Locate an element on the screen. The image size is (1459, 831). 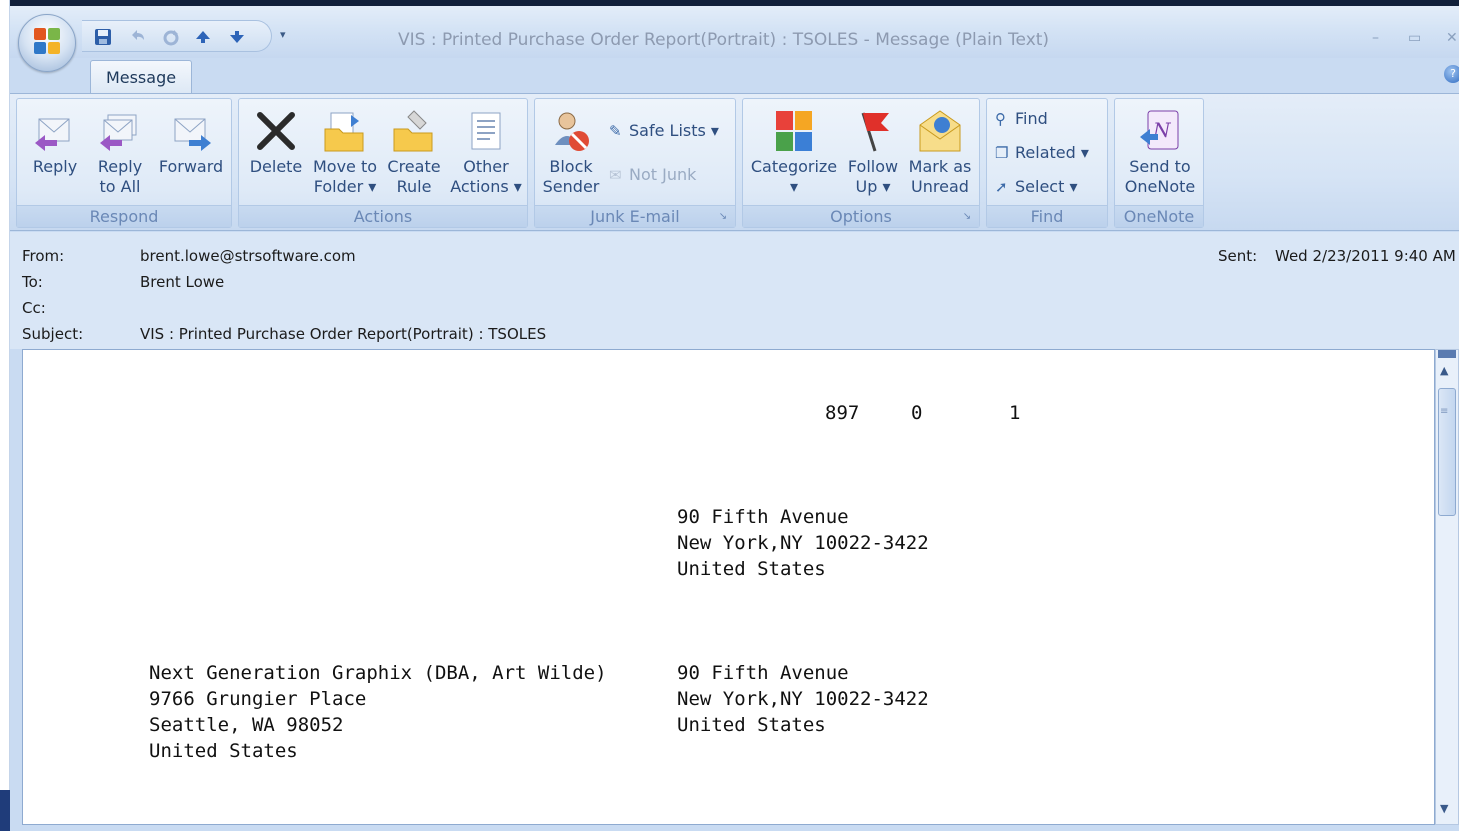
move-to-label-2: Folder ▾ is located at coordinates (345, 186).